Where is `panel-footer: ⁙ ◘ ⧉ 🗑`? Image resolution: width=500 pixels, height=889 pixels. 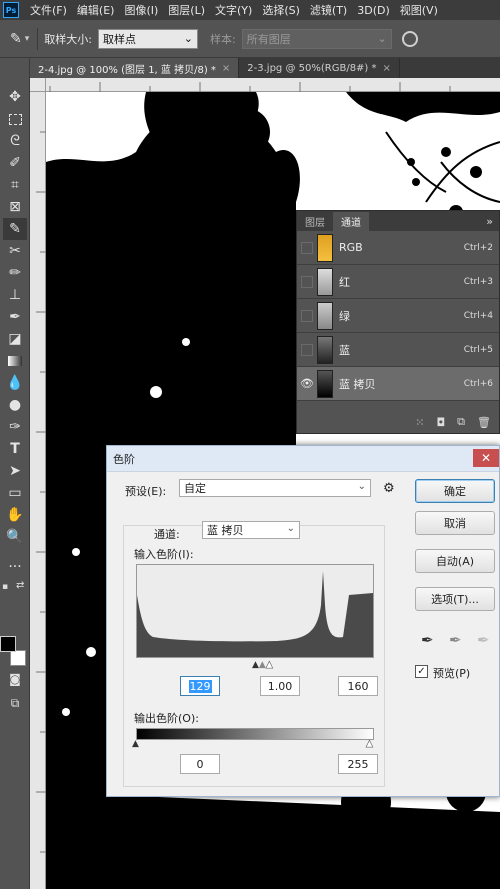
panel-footer: ⁙ ◘ ⧉ 🗑 is located at coordinates (398, 422).